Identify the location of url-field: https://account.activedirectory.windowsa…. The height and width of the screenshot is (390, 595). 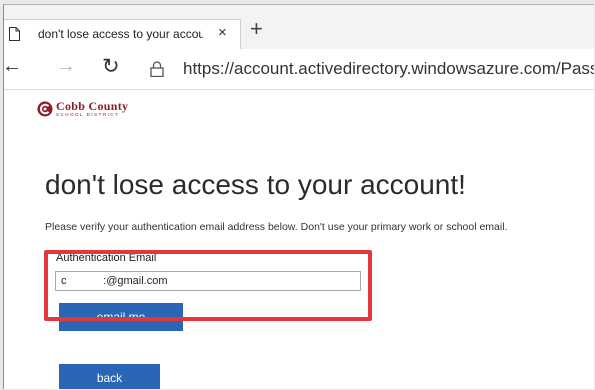
(388, 69).